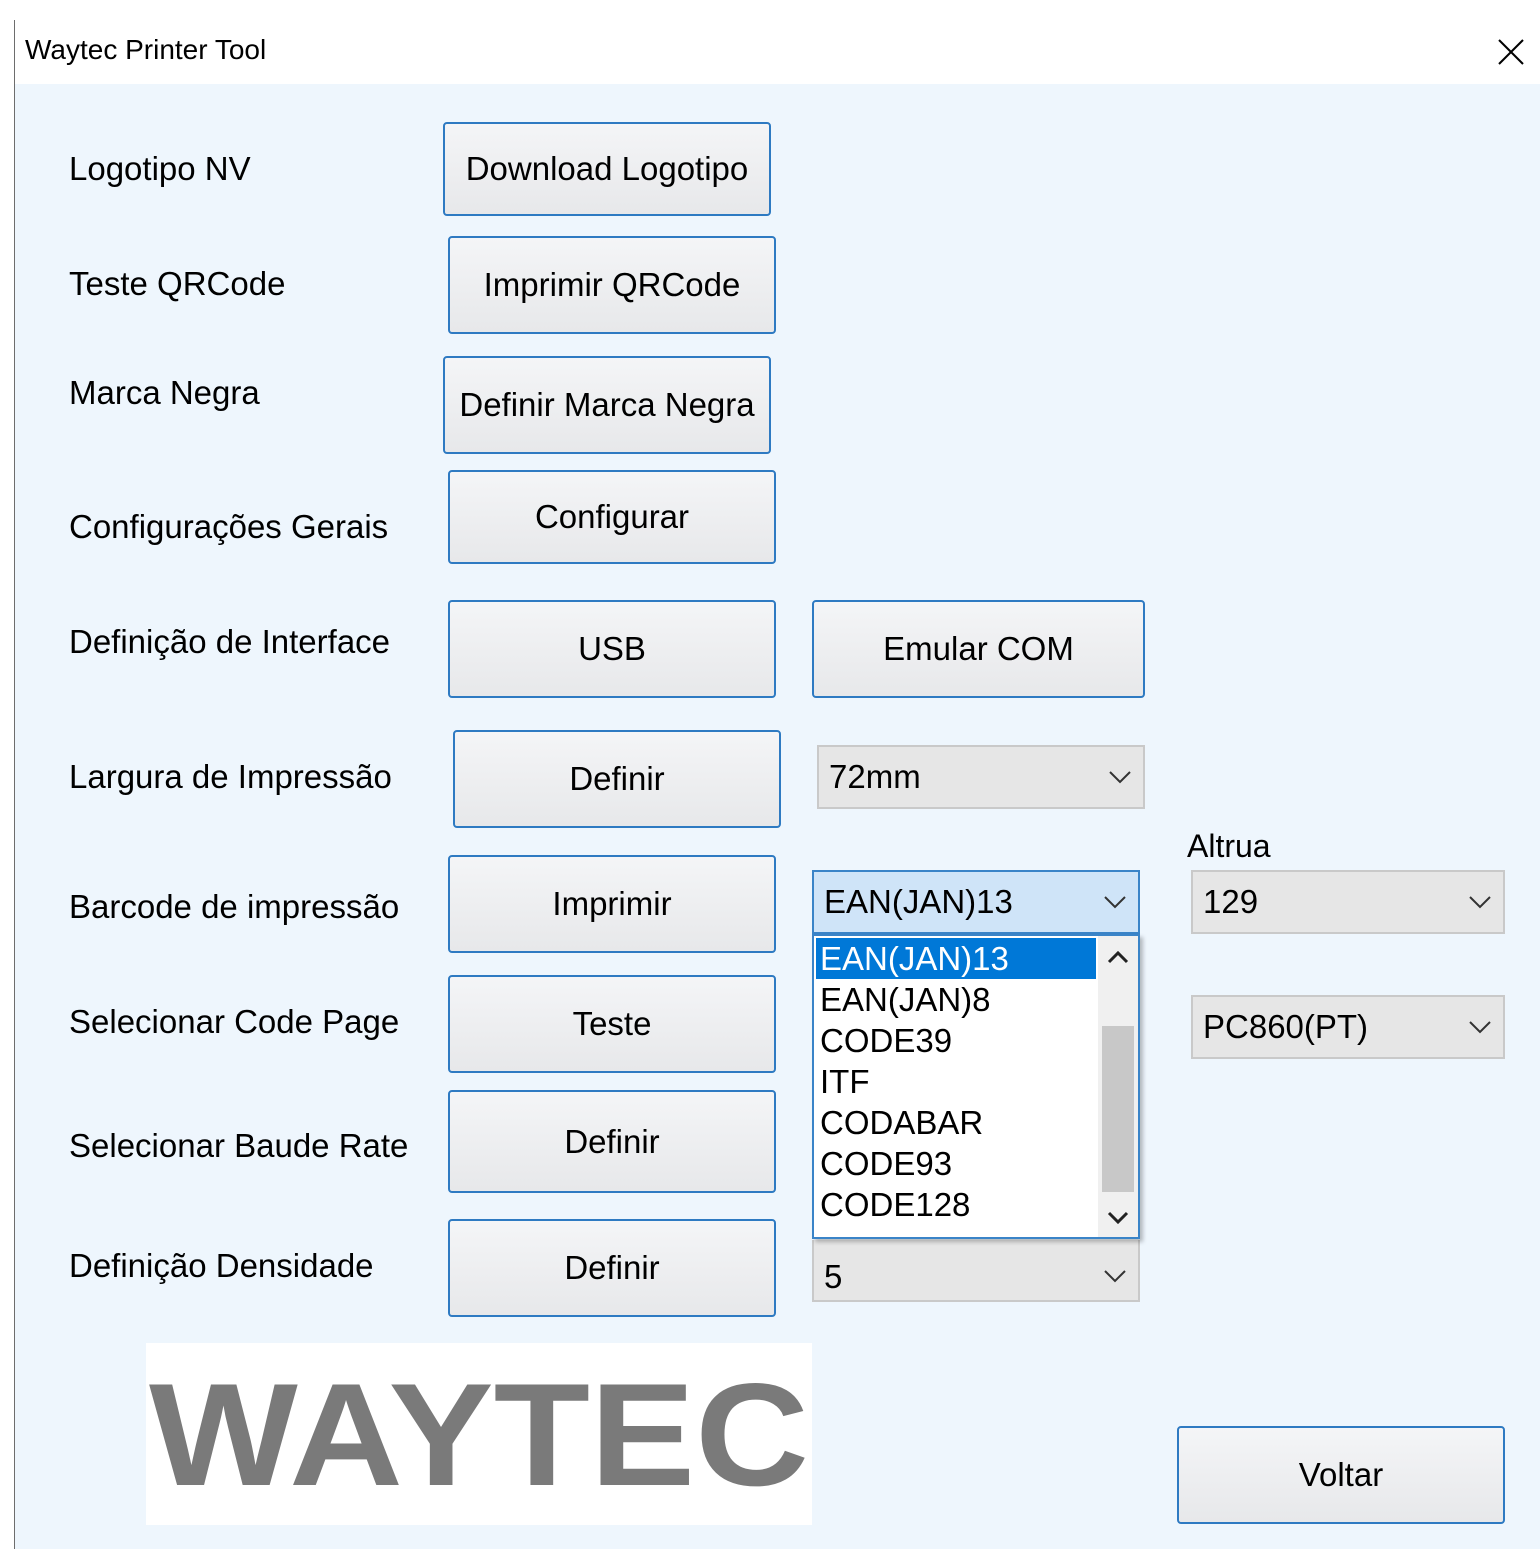 This screenshot has width=1540, height=1549. Describe the element at coordinates (612, 649) in the screenshot. I see `usb-button: USB` at that location.